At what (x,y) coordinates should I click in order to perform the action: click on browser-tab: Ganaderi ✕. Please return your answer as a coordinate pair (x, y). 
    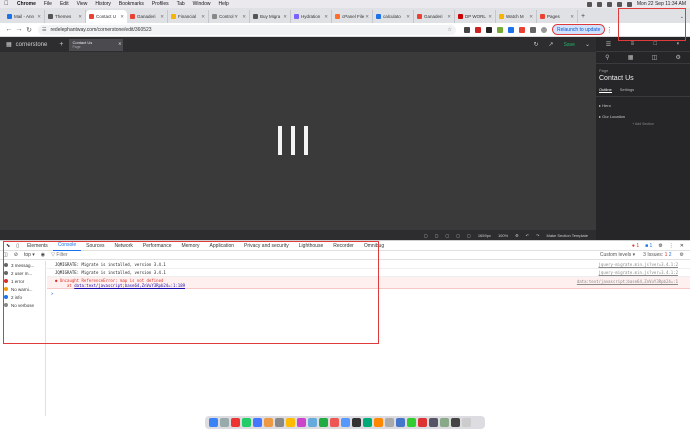
    Looking at the image, I should click on (434, 16).